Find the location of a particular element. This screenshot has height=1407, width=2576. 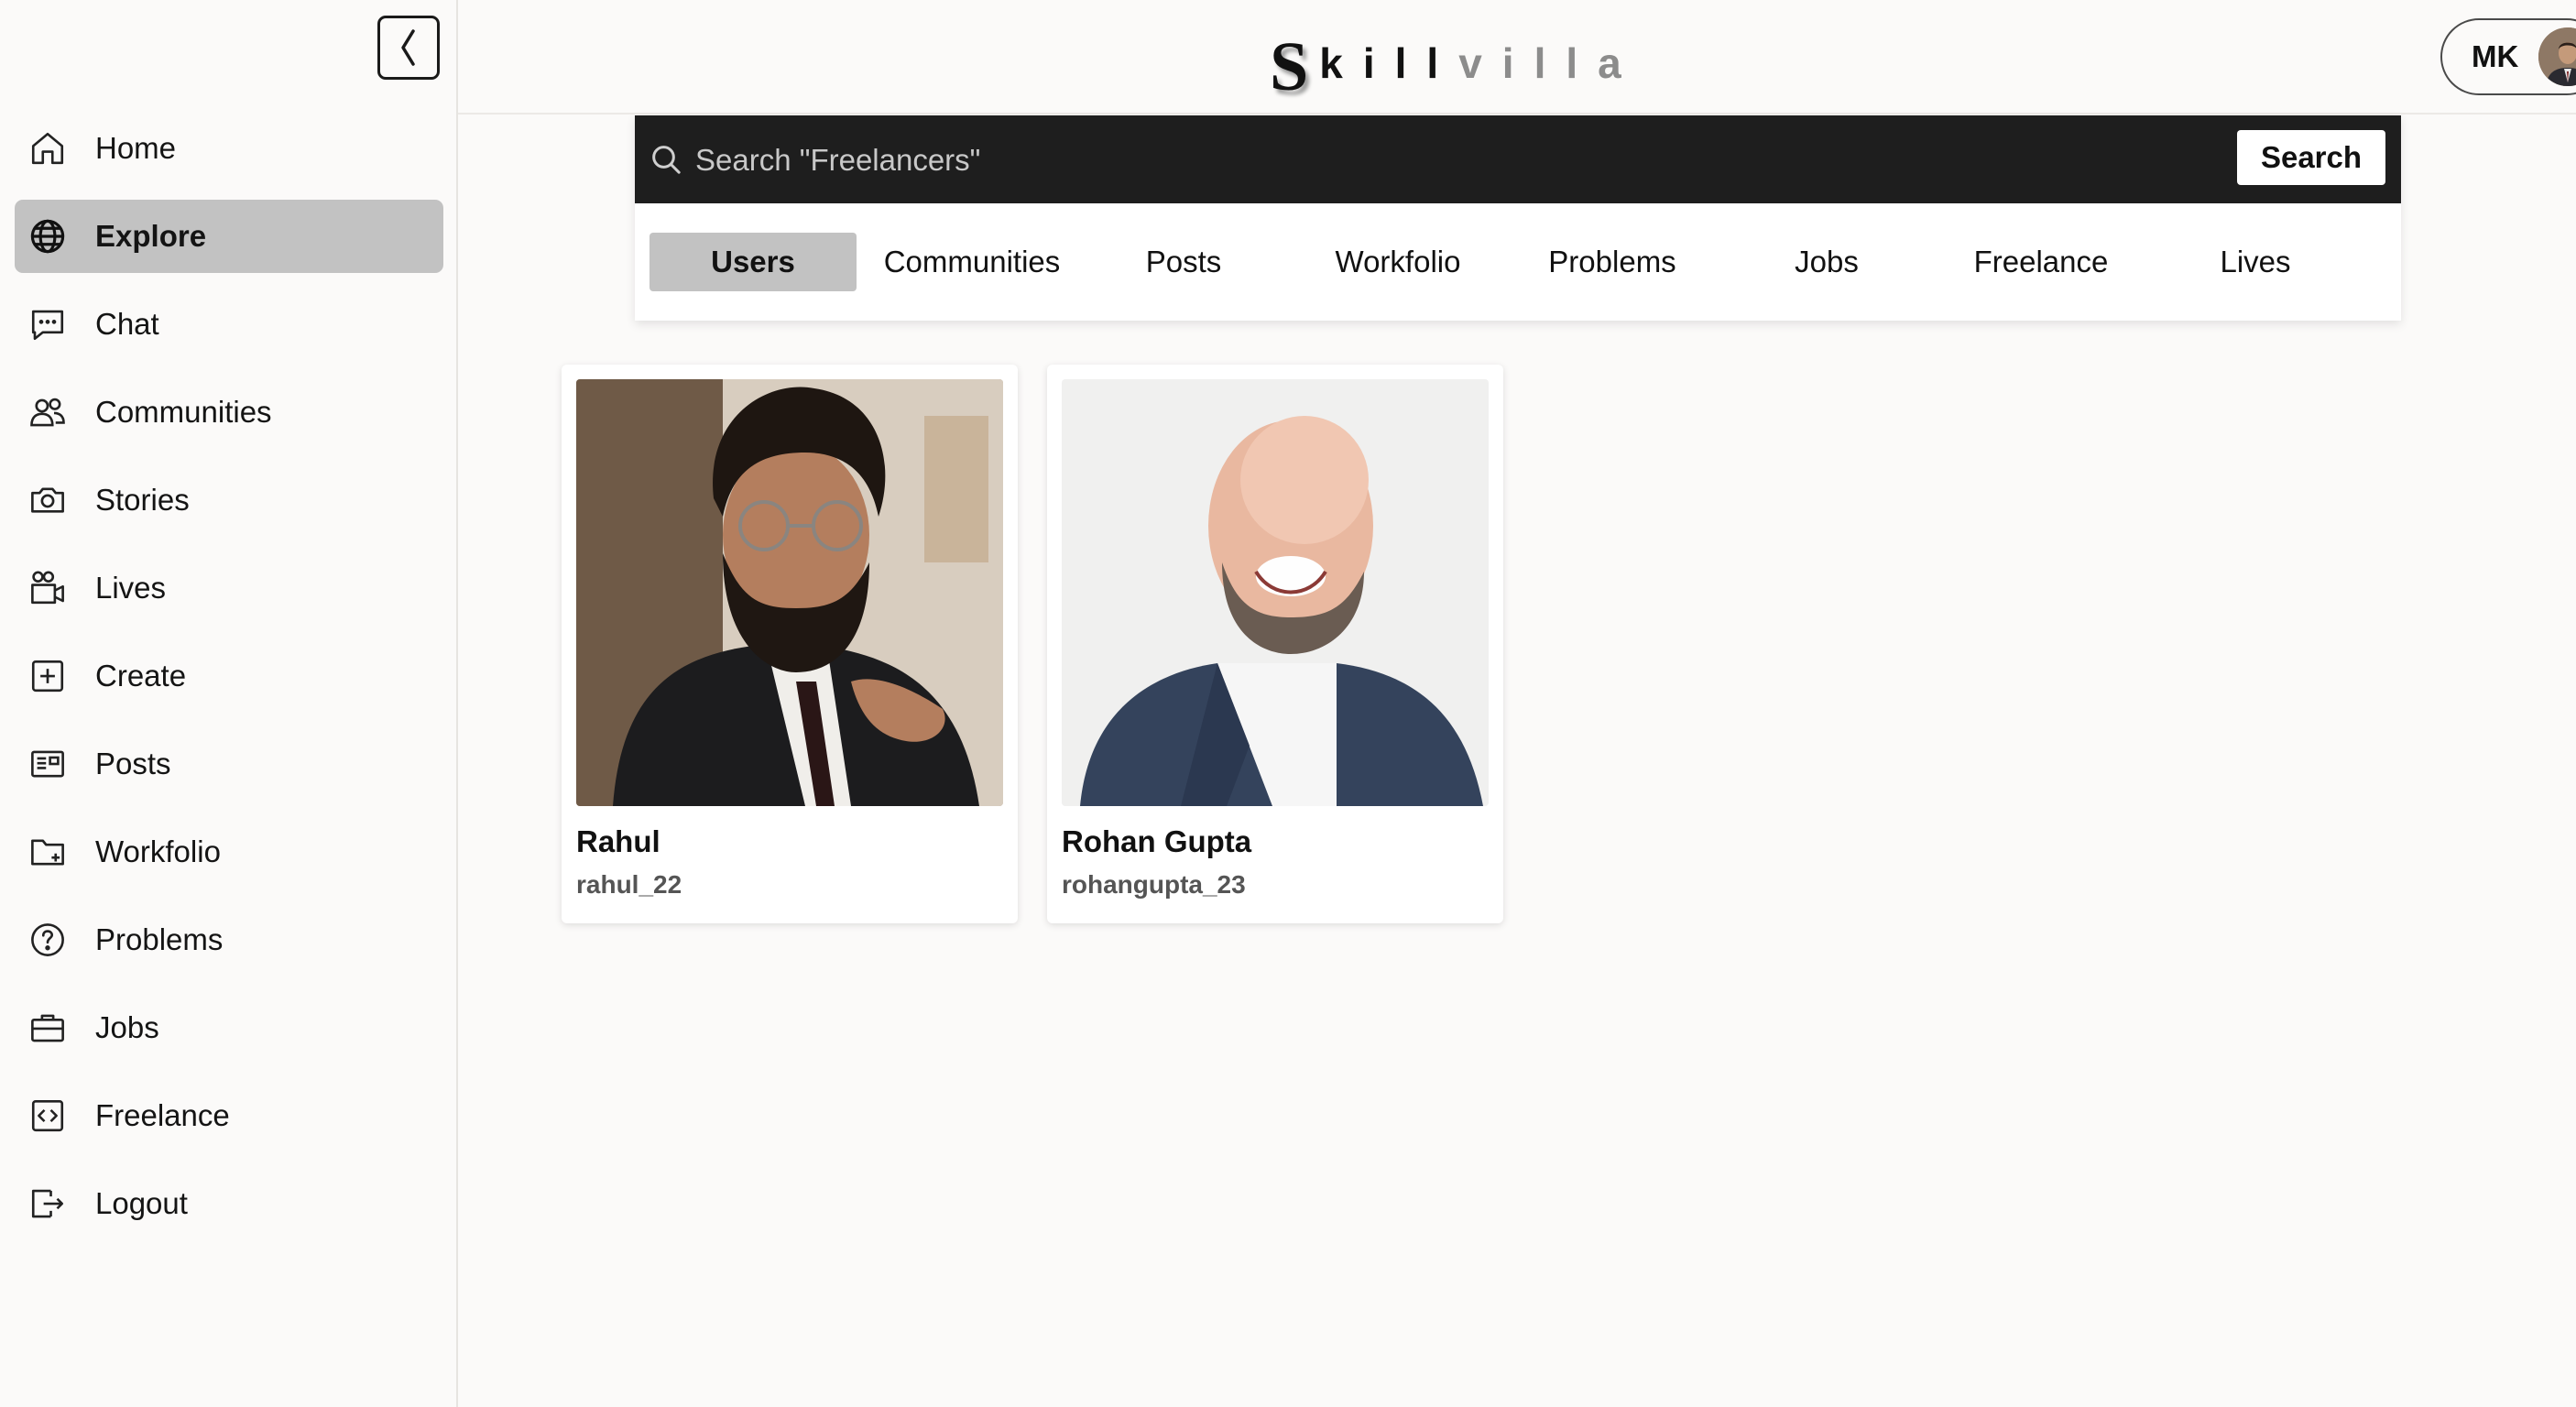

logo-text-light: villa is located at coordinates (1550, 63).